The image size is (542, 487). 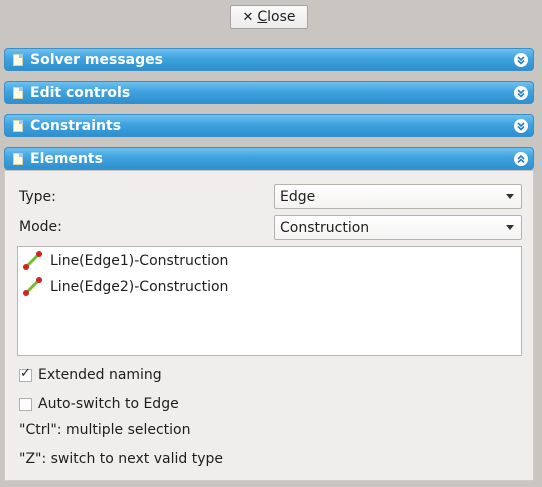 What do you see at coordinates (398, 227) in the screenshot?
I see `mode-select: Construction` at bounding box center [398, 227].